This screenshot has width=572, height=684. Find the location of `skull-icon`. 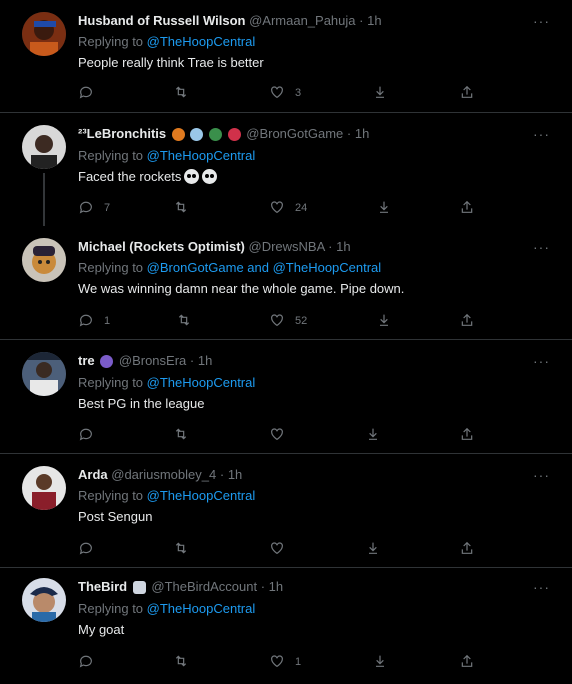

skull-icon is located at coordinates (192, 176).